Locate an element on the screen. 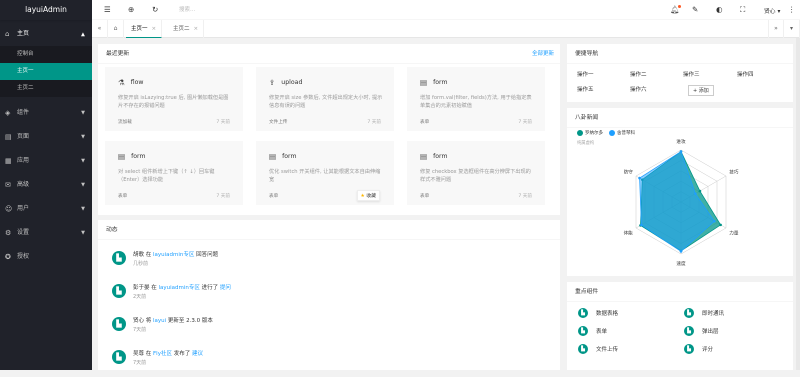 The width and height of the screenshot is (800, 377). form-icon: ▤ is located at coordinates (424, 82).